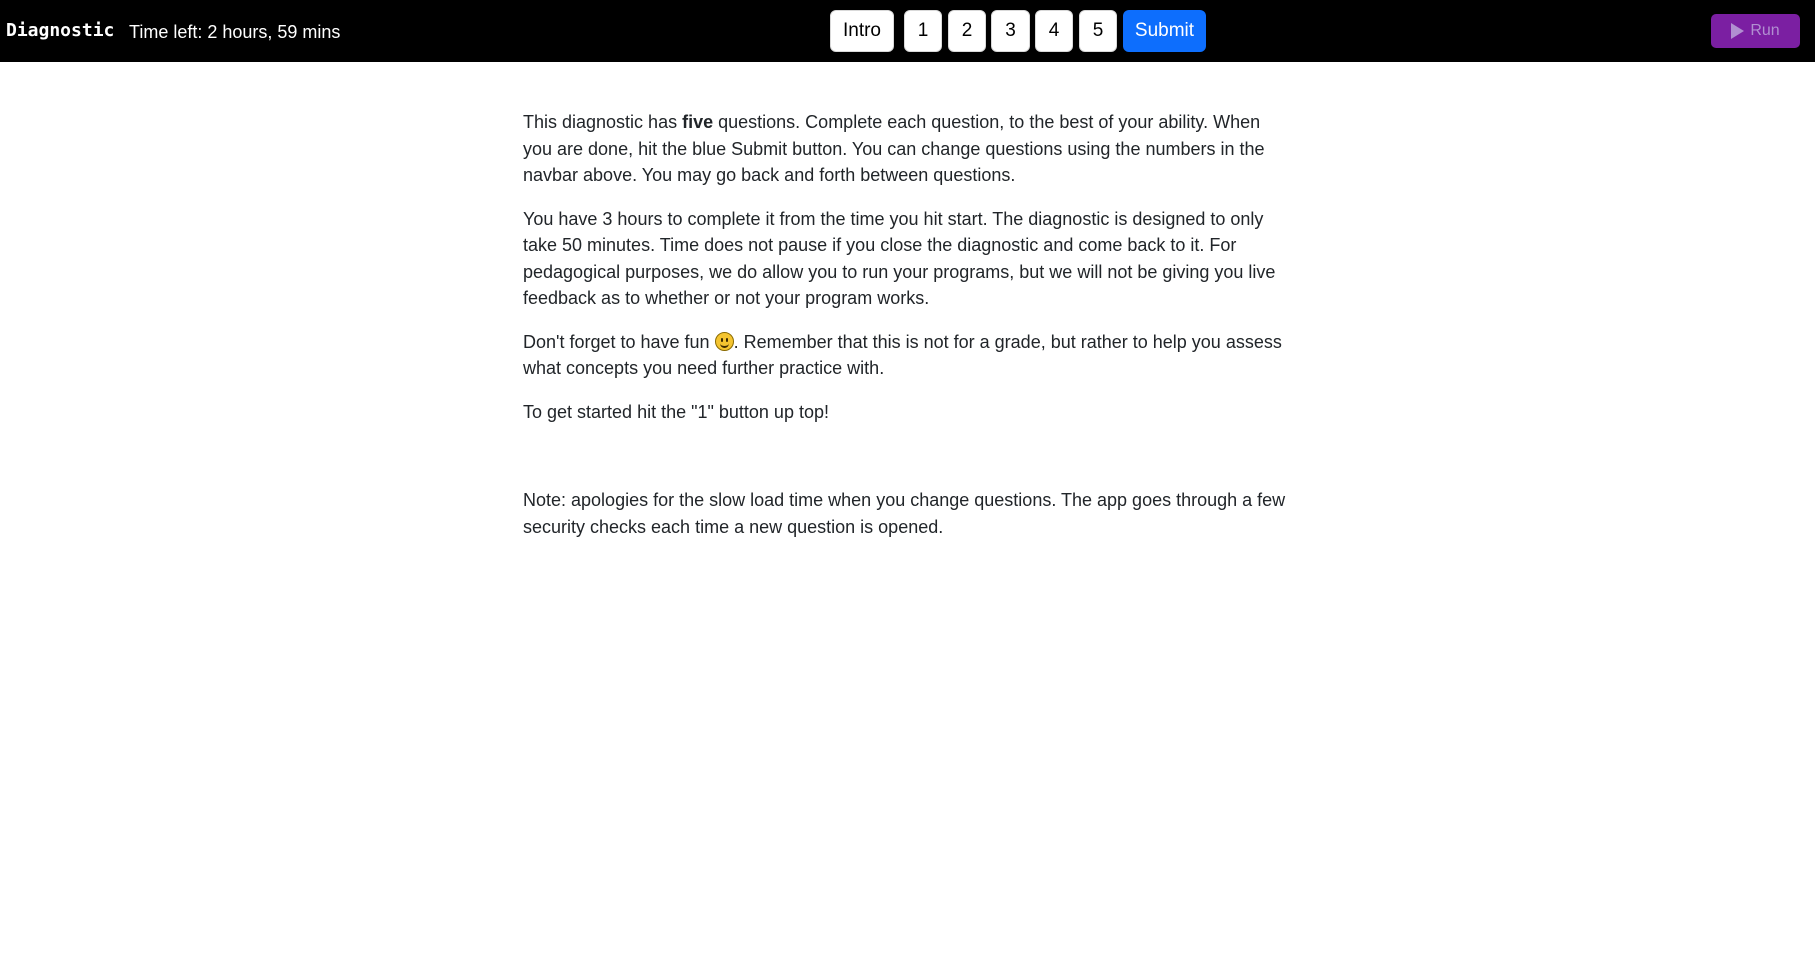  I want to click on smiley-icon, so click(724, 341).